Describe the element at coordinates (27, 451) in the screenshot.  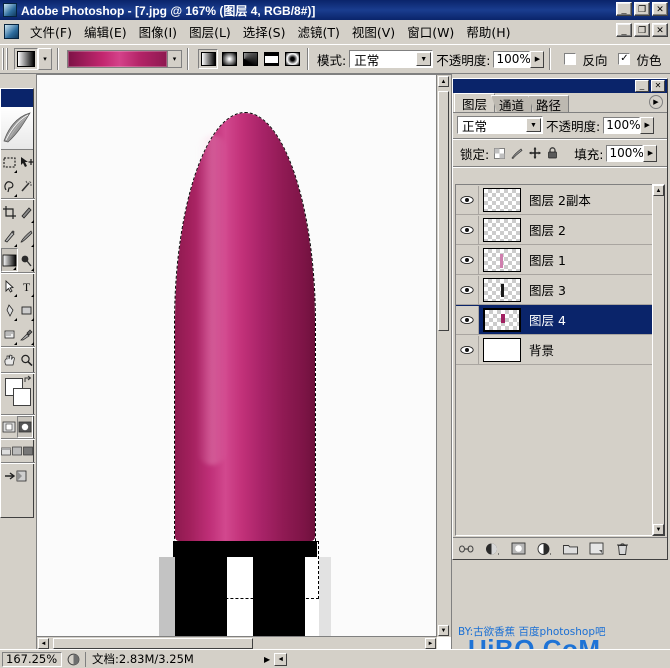
I see `full-screen-mode-icon` at that location.